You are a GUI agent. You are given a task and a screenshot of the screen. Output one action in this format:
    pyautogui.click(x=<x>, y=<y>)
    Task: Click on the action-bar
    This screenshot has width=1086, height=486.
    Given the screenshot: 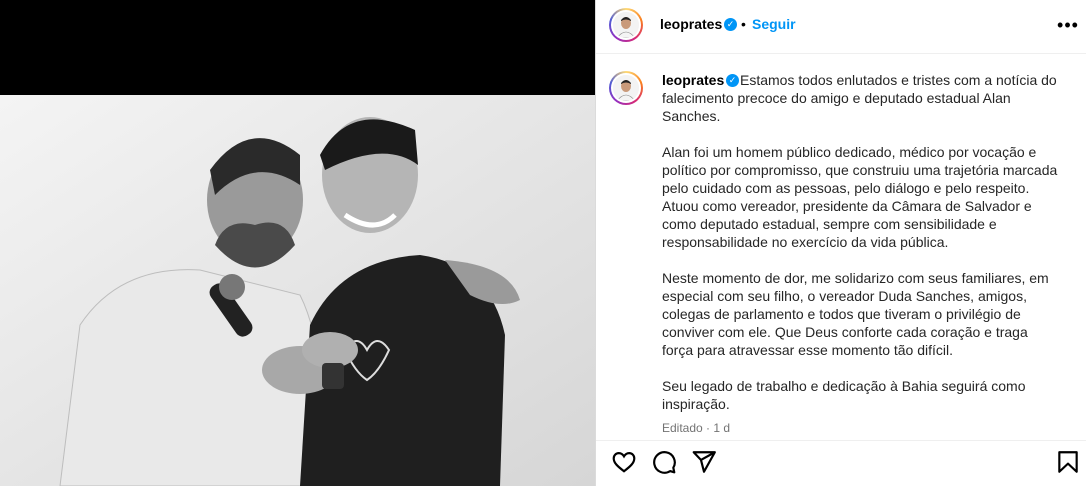 What is the action you would take?
    pyautogui.click(x=841, y=463)
    